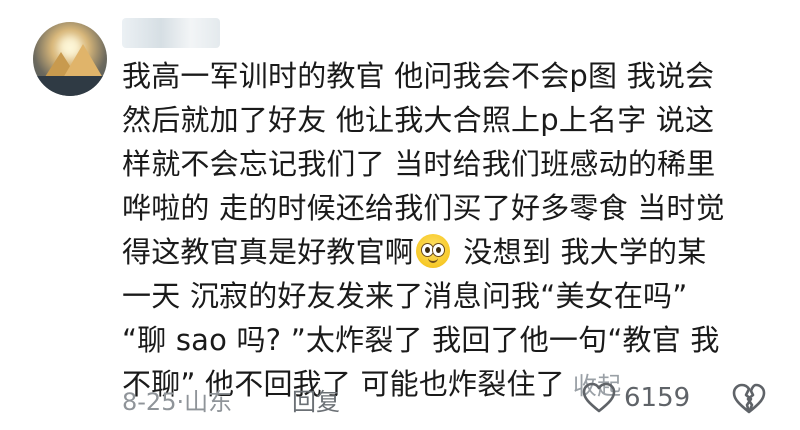 The image size is (800, 430). What do you see at coordinates (419, 164) in the screenshot?
I see `comment-line: 样就不会忘记我们了 当时给我们班感动的稀里` at bounding box center [419, 164].